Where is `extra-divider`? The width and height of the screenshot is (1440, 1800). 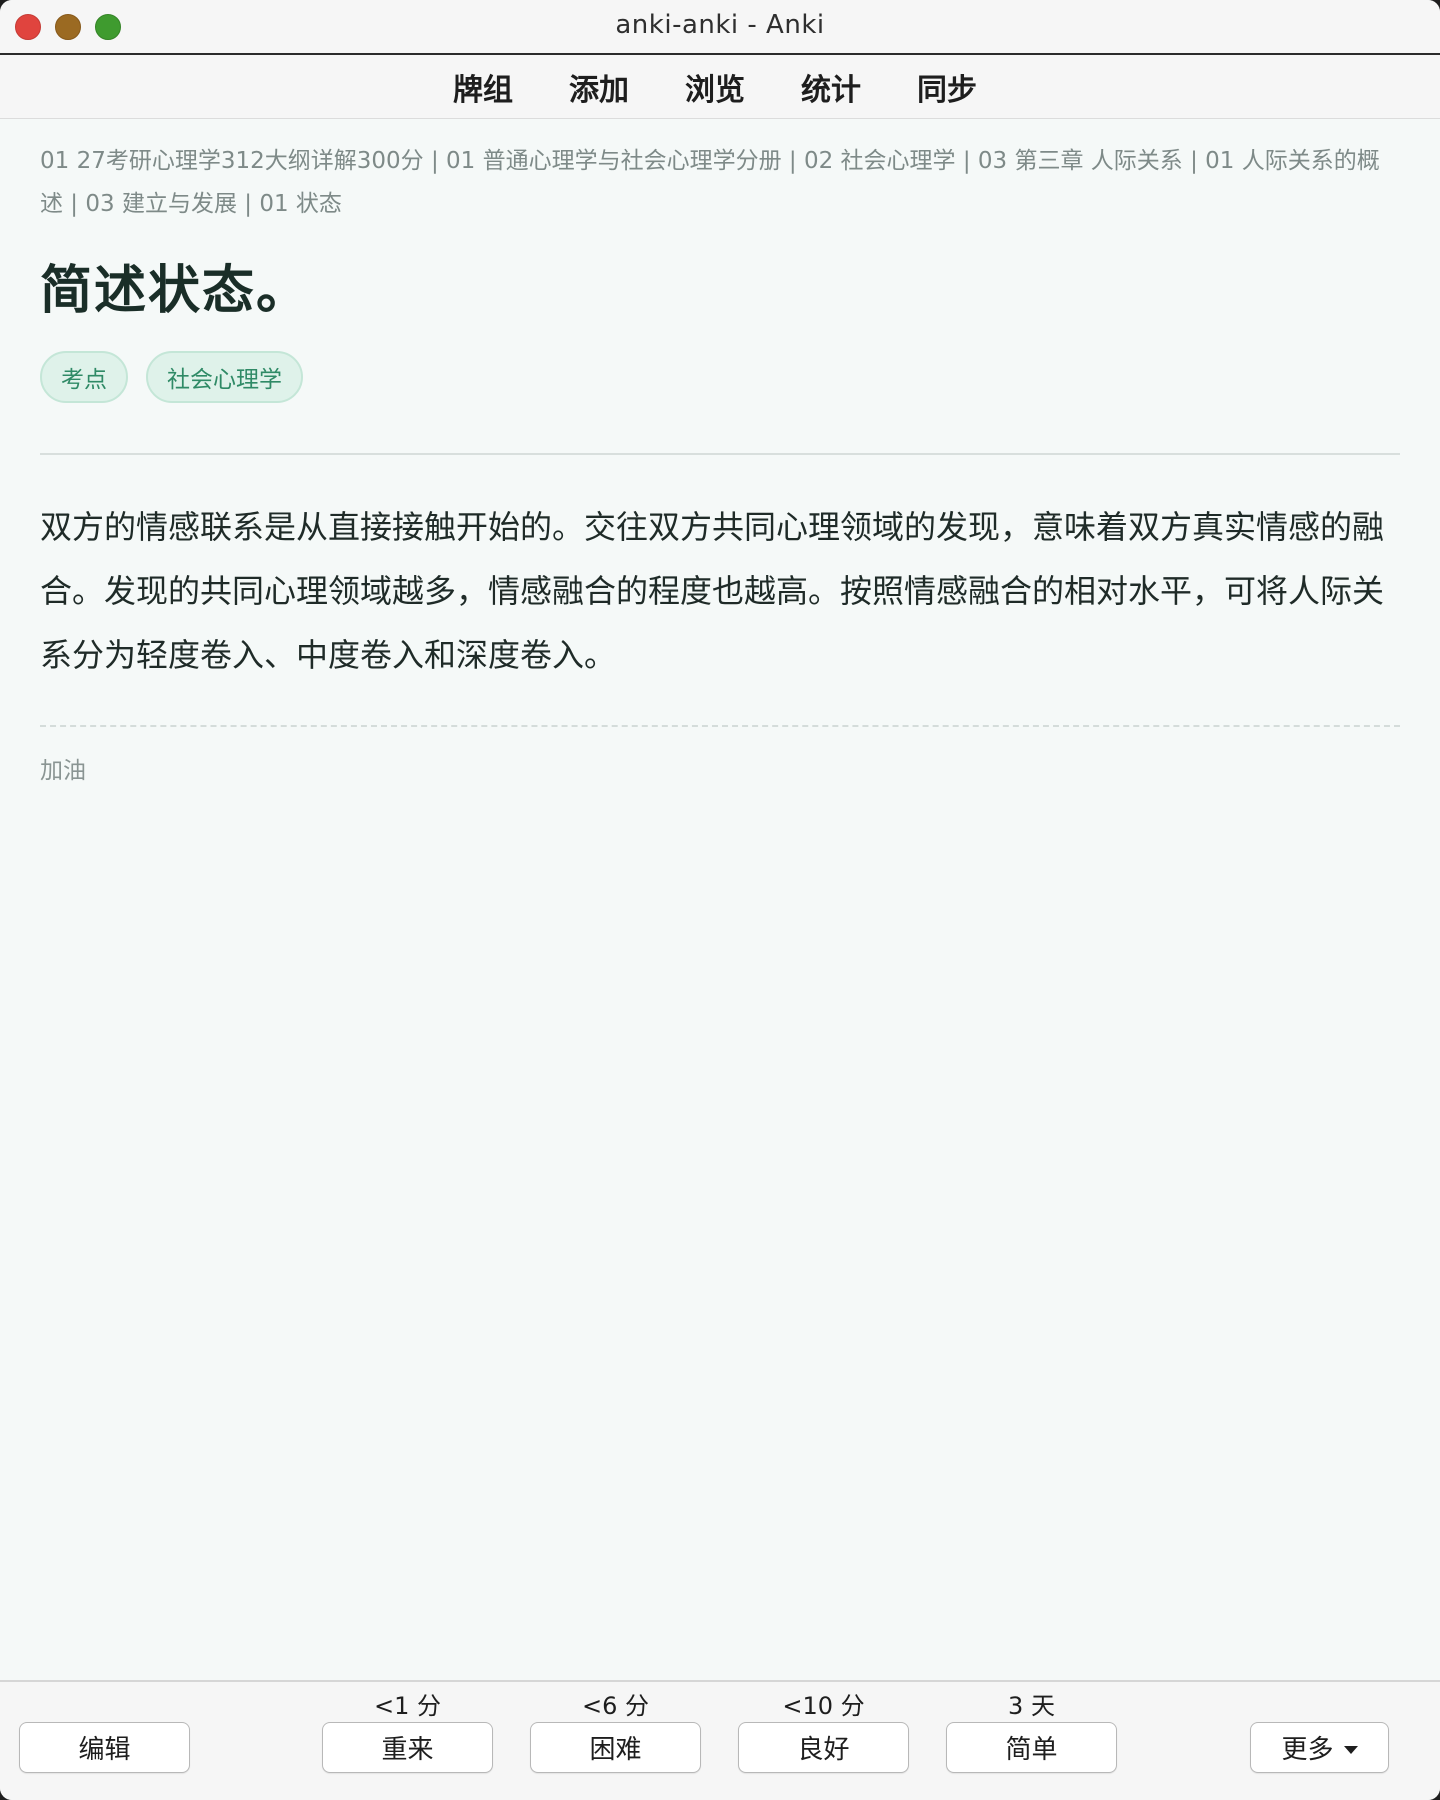
extra-divider is located at coordinates (720, 726).